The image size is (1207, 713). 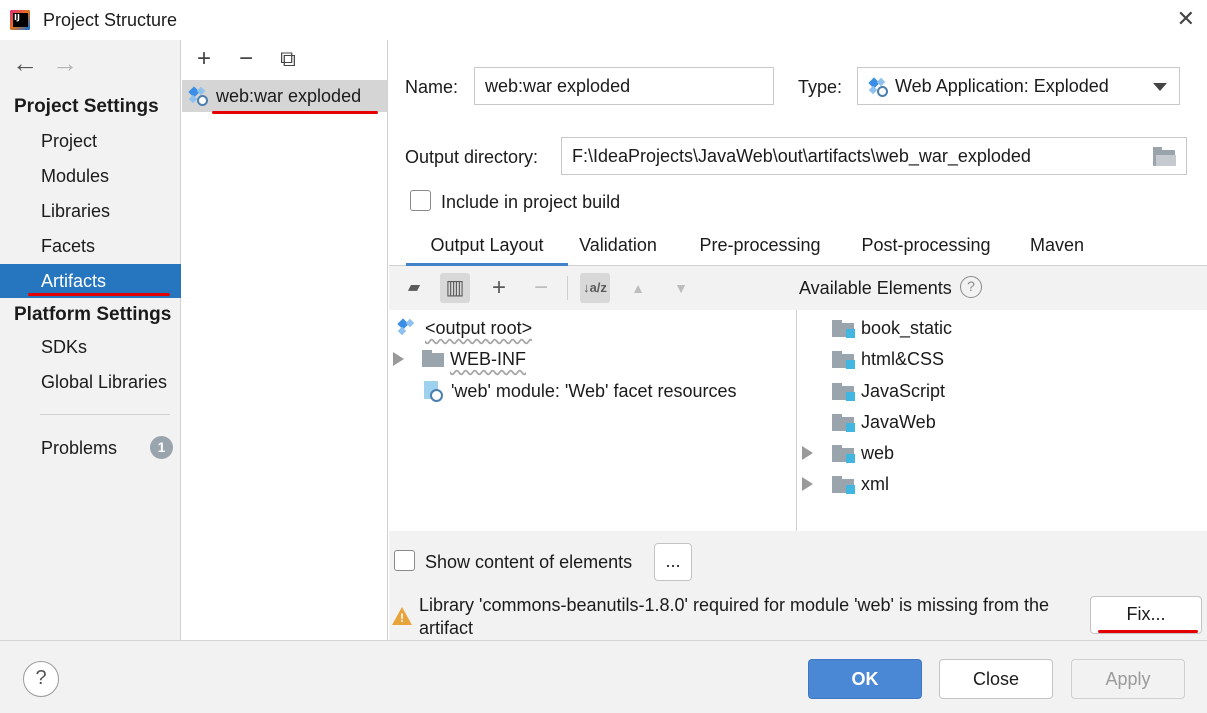 What do you see at coordinates (99, 294) in the screenshot?
I see `annotation-underline-artifacts` at bounding box center [99, 294].